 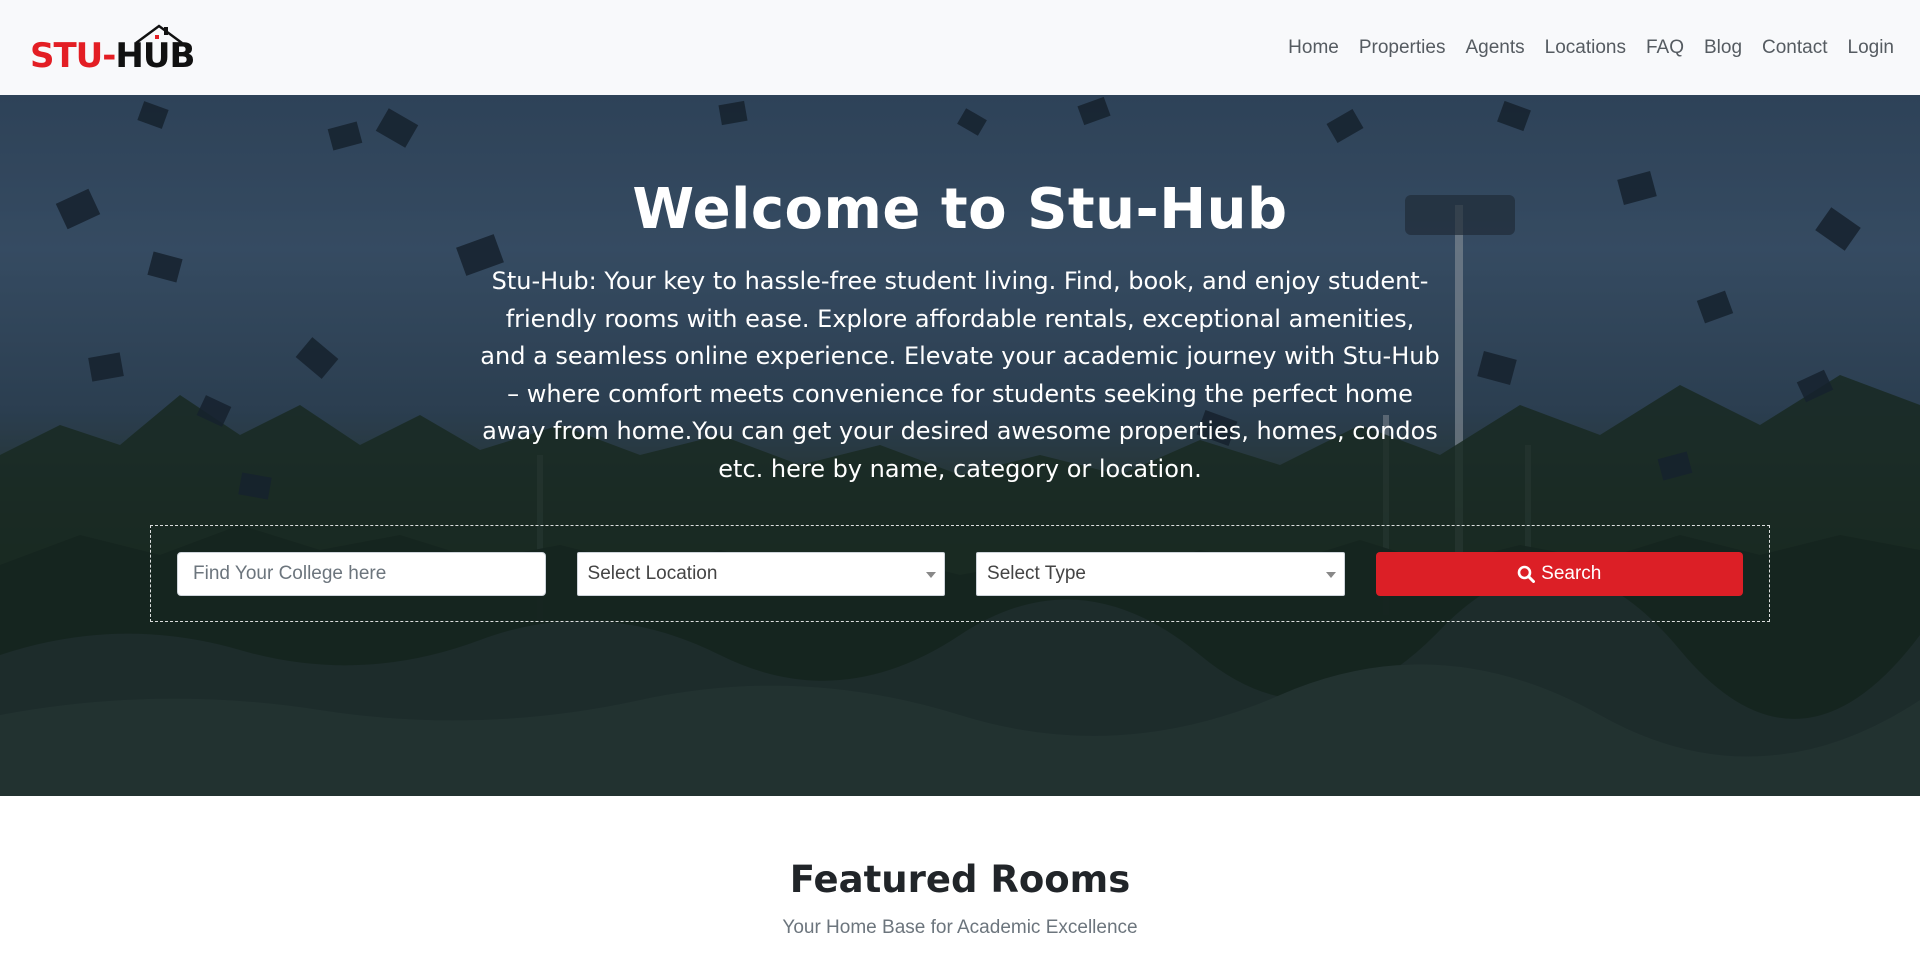 What do you see at coordinates (1794, 48) in the screenshot?
I see `nav-contact: Contact` at bounding box center [1794, 48].